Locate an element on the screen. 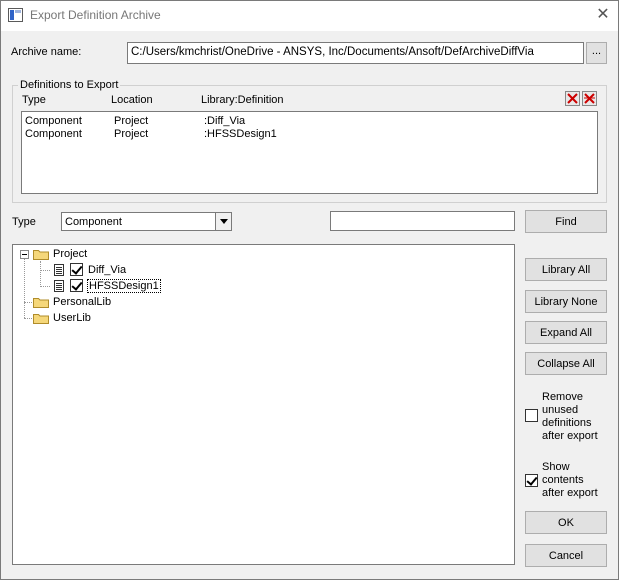  type-select-value: Component is located at coordinates (93, 222).